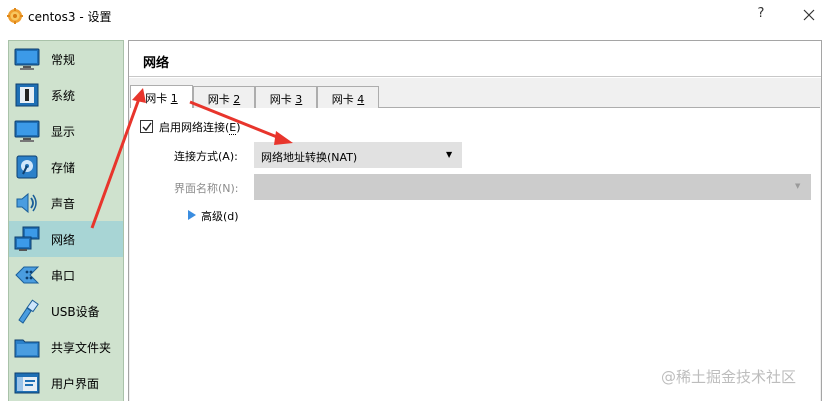  I want to click on tab-adapter-4: 网卡 4, so click(348, 97).